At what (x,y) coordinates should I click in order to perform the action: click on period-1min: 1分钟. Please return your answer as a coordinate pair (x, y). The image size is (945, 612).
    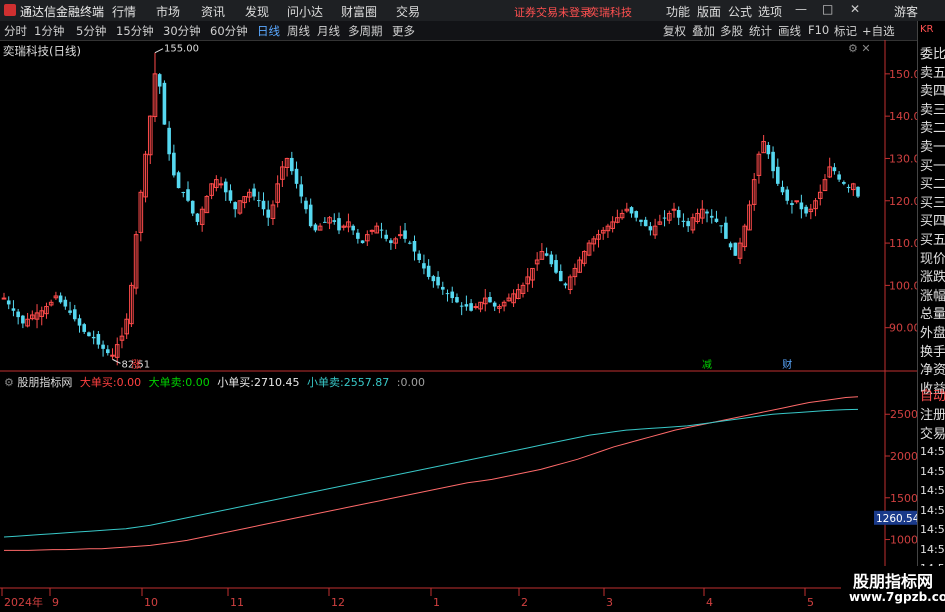
    Looking at the image, I should click on (49, 31).